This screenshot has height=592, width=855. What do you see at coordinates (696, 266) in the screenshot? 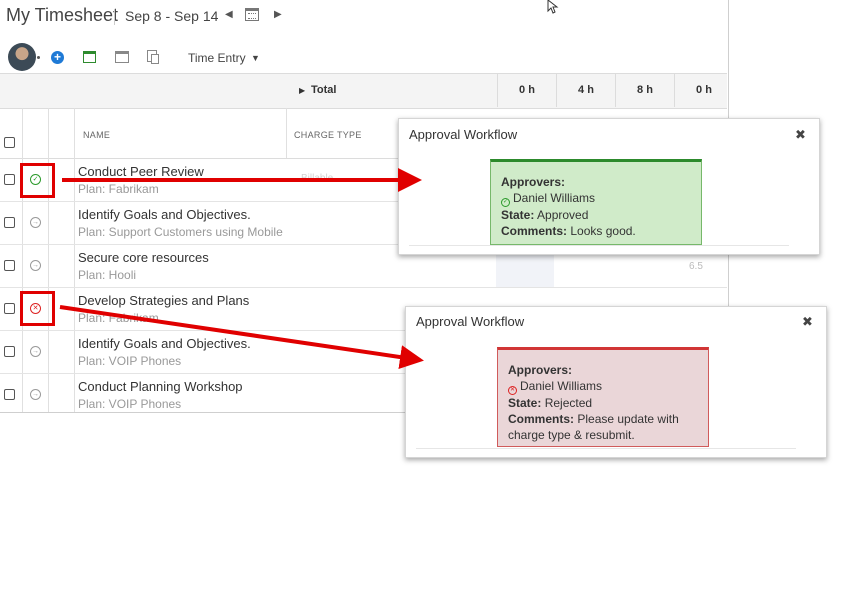
I see `time-cell-value: 6.5` at bounding box center [696, 266].